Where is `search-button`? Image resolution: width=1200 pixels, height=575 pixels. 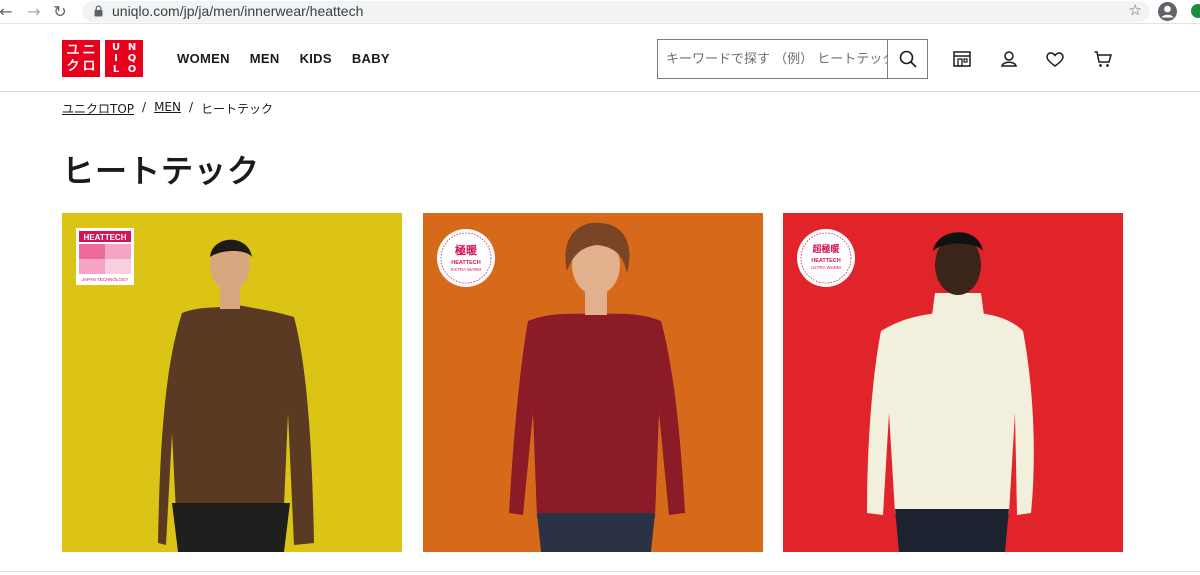 search-button is located at coordinates (907, 59).